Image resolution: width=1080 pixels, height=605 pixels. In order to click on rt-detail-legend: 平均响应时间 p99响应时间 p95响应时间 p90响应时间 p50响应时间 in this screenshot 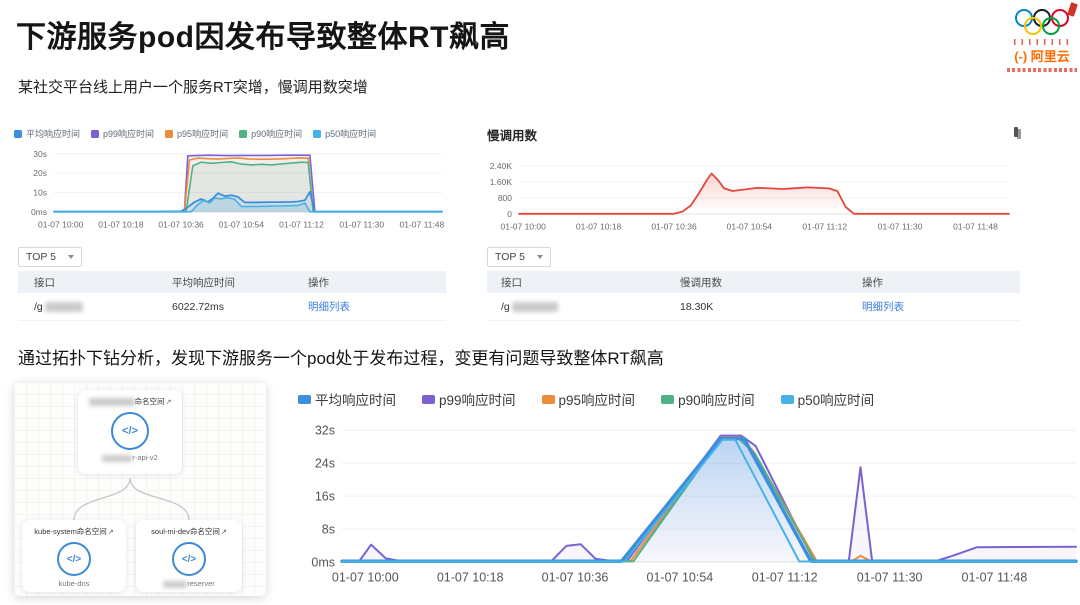, I will do `click(586, 399)`.